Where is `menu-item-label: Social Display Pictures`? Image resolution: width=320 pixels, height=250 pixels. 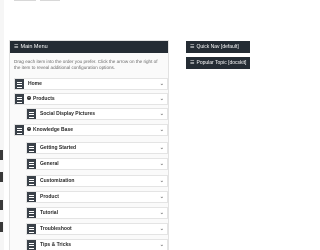
menu-item-label: Social Display Pictures is located at coordinates (68, 114).